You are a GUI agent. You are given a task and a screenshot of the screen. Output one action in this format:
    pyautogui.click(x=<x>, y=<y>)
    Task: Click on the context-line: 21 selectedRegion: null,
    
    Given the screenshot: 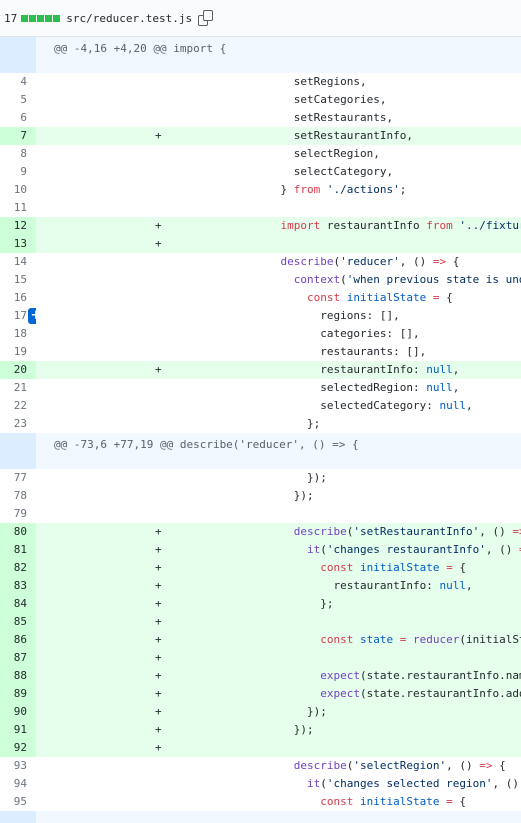 What is the action you would take?
    pyautogui.click(x=260, y=388)
    